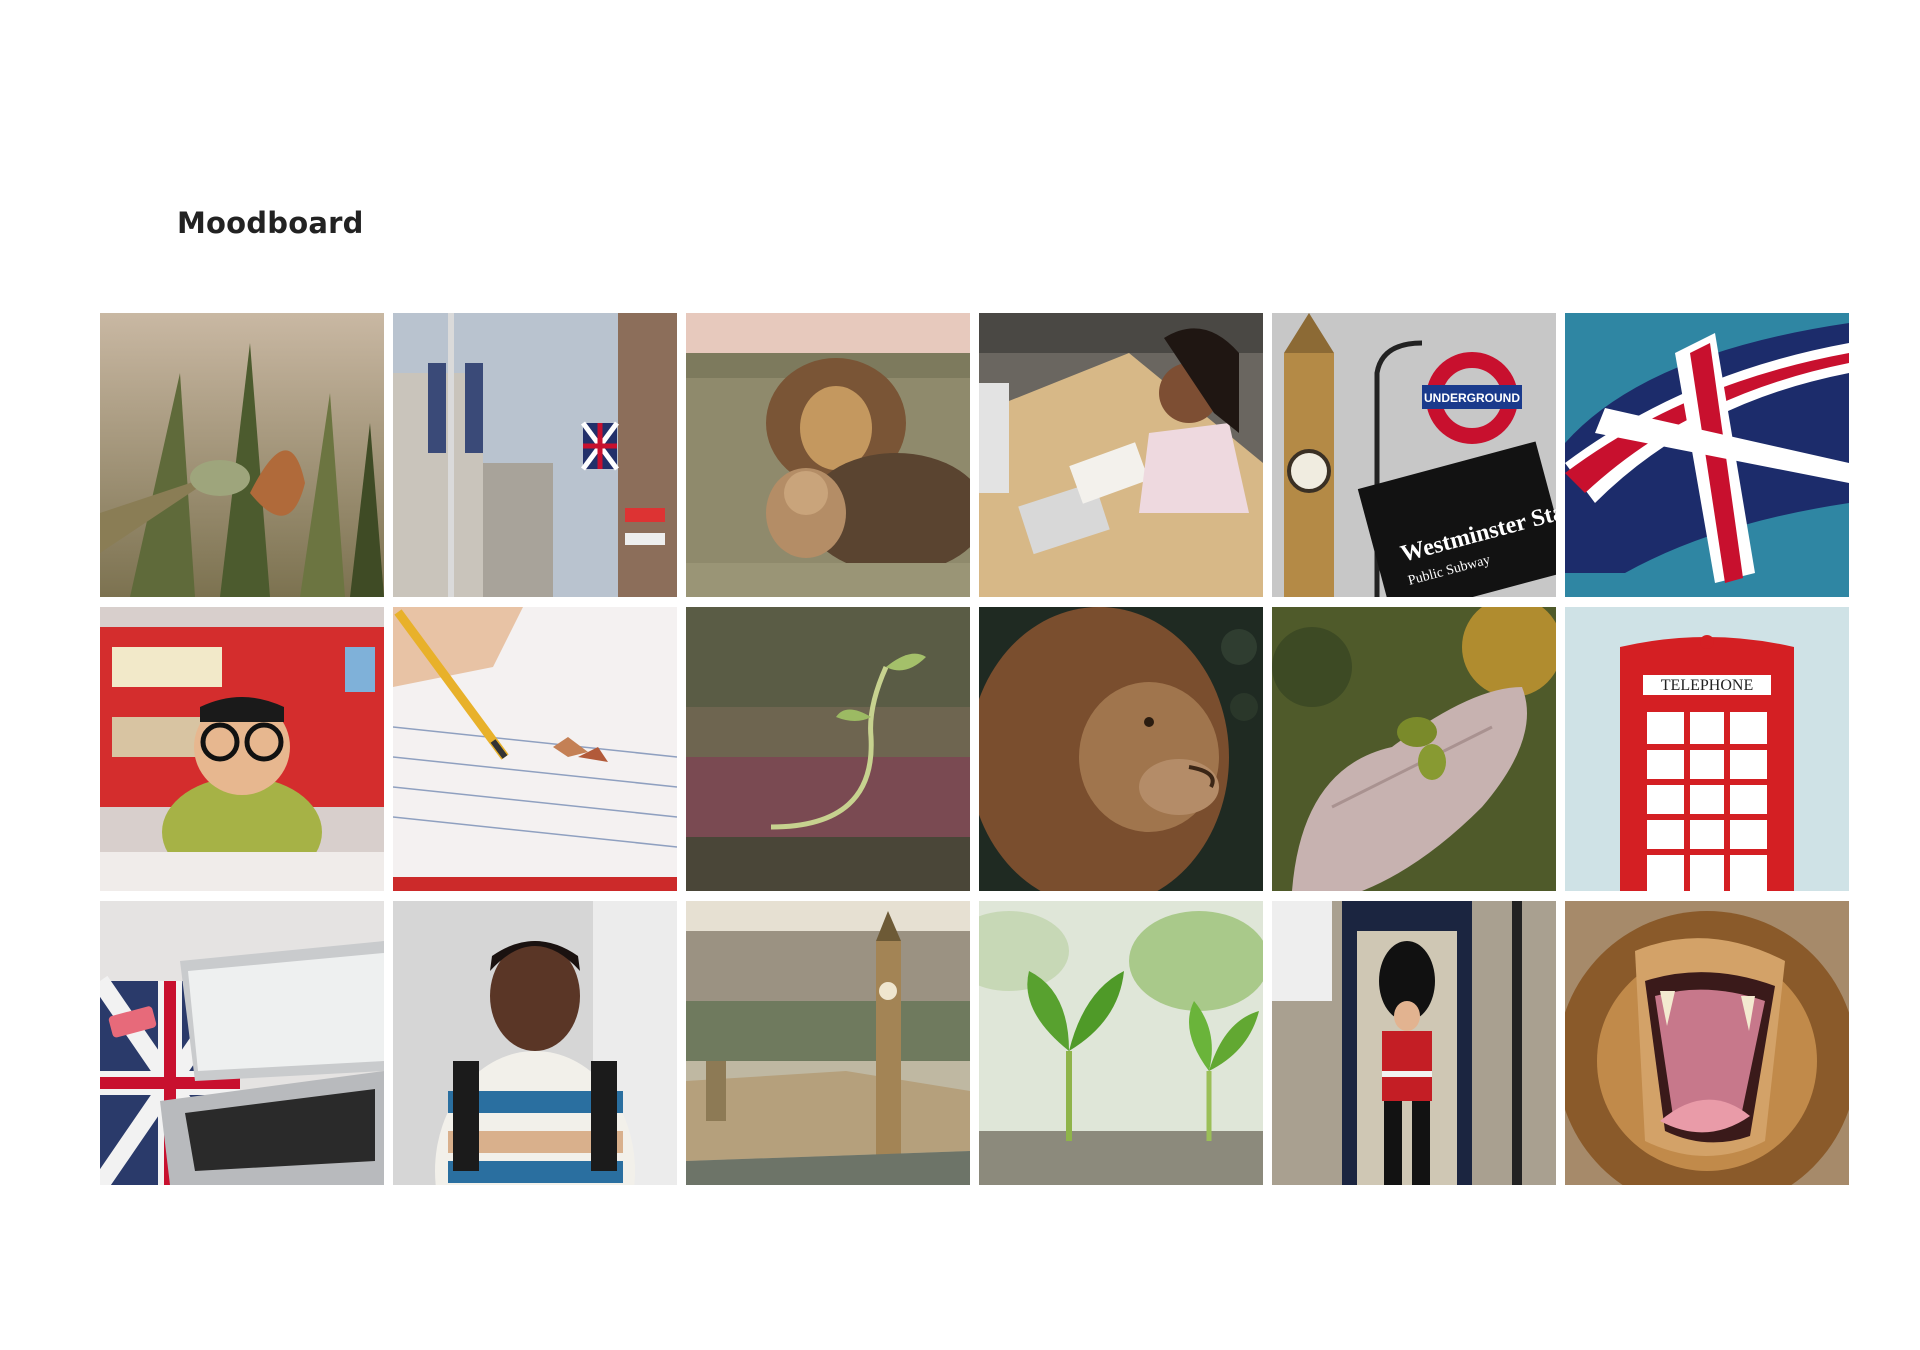  Describe the element at coordinates (828, 749) in the screenshot. I see `seedling-sprout-photo` at that location.